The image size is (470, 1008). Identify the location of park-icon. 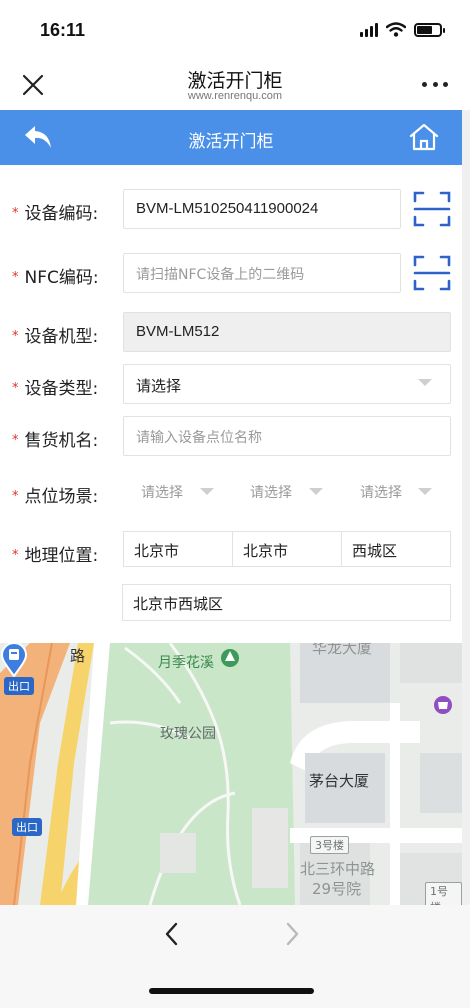
(230, 658).